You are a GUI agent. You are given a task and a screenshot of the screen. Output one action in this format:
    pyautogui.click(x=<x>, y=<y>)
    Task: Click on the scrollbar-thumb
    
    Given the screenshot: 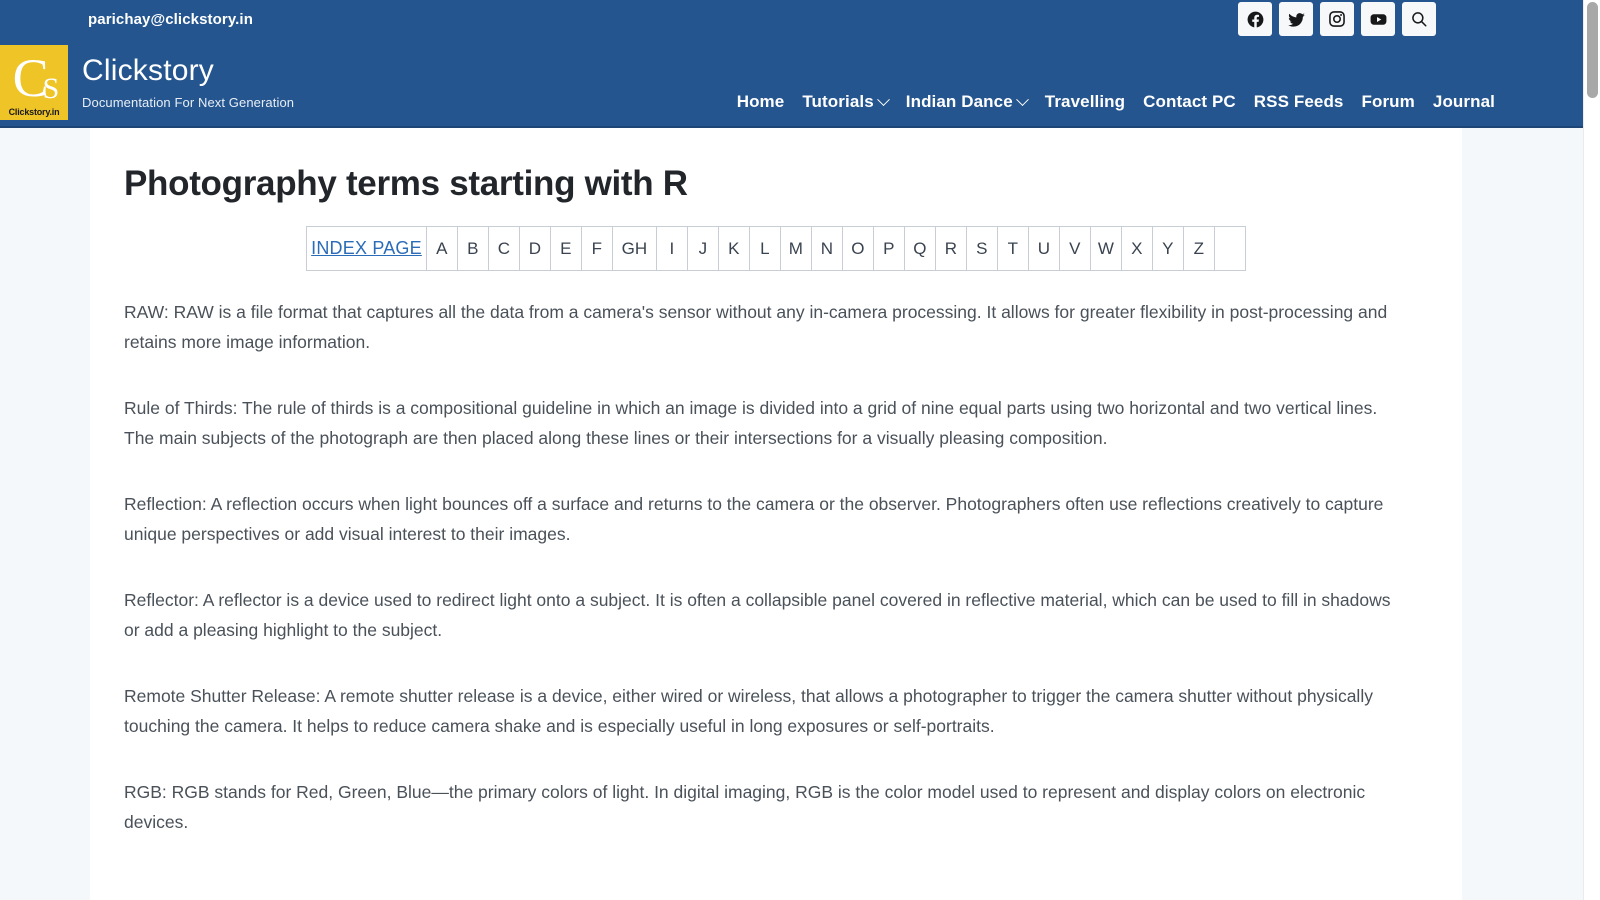 What is the action you would take?
    pyautogui.click(x=1592, y=50)
    